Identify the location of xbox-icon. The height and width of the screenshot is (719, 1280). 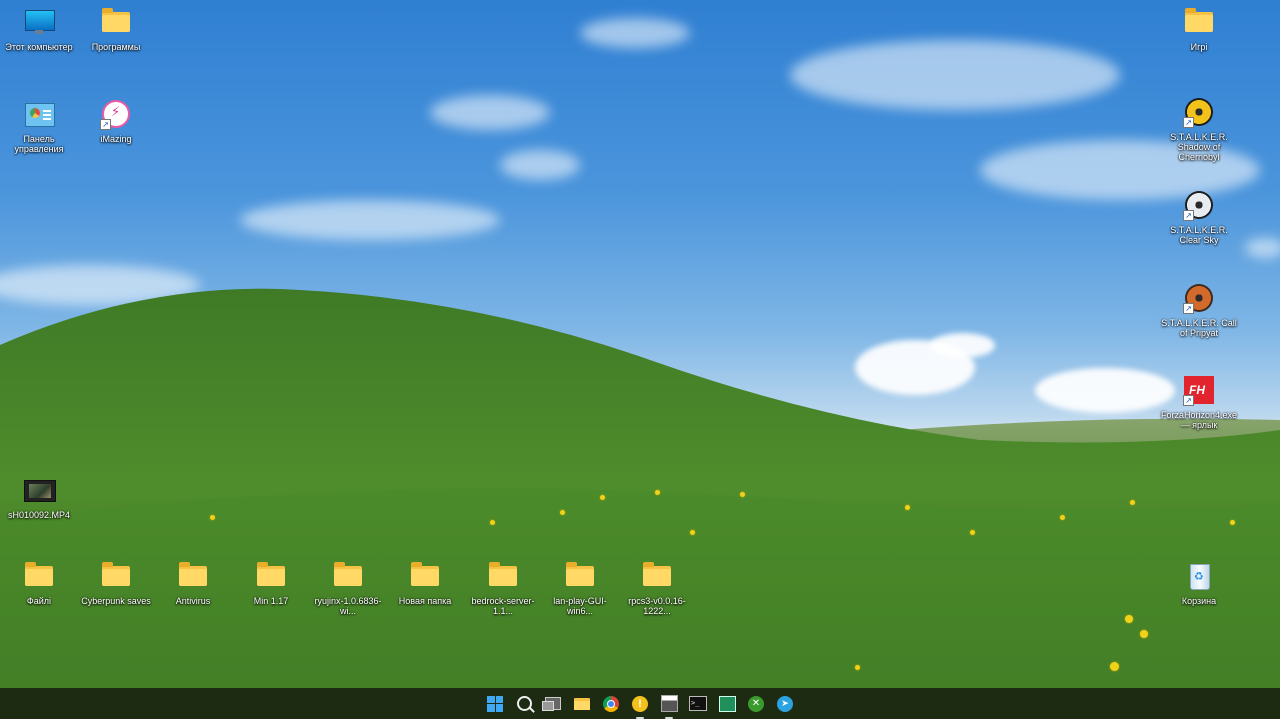
(756, 703).